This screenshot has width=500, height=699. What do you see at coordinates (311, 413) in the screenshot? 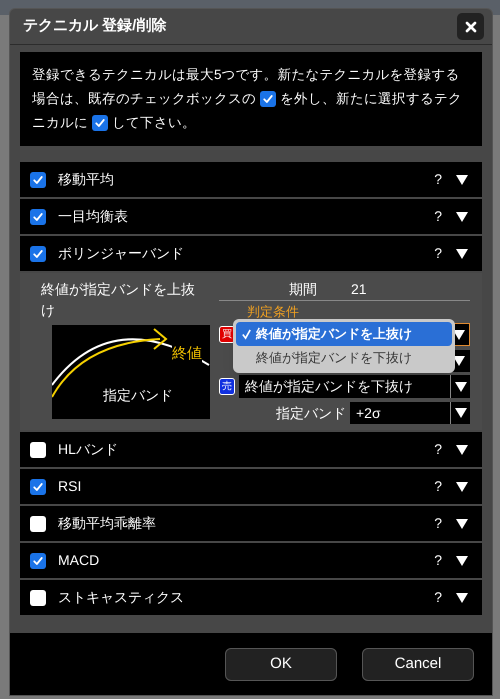
I see `band-setting-label: 指定バンド` at bounding box center [311, 413].